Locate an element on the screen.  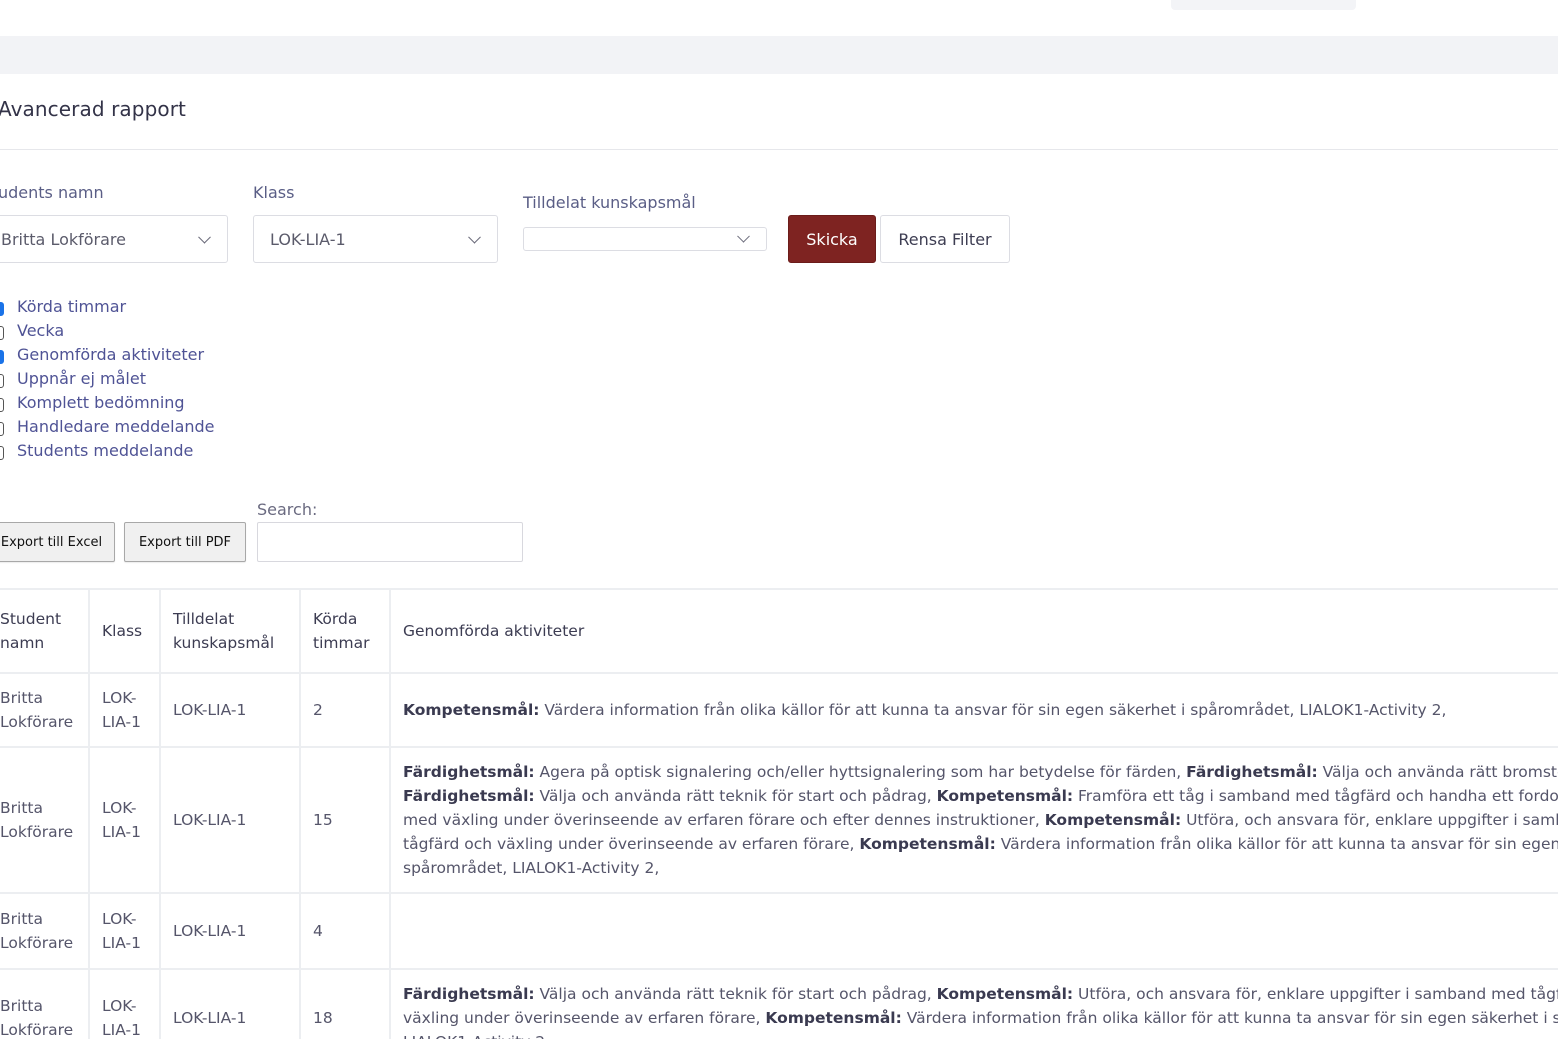
col-header-student: Student namn is located at coordinates (45, 631).